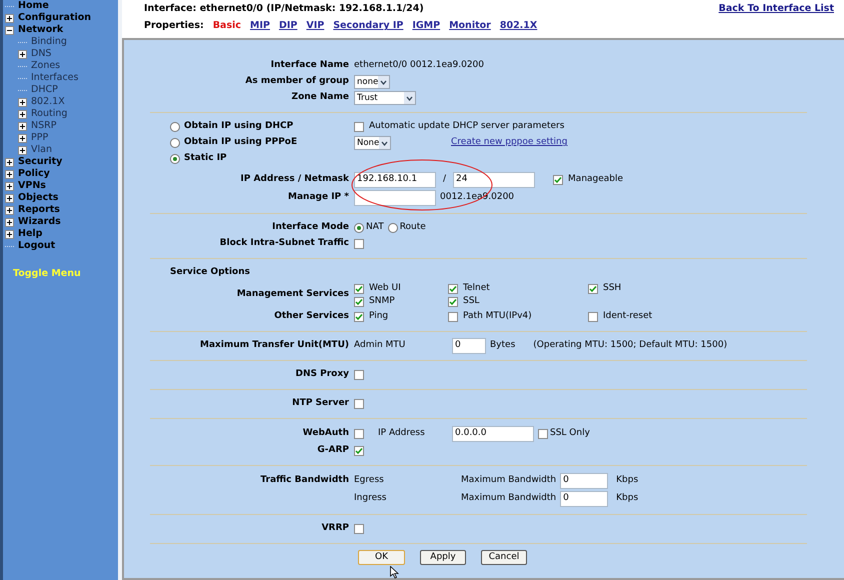  What do you see at coordinates (41, 150) in the screenshot?
I see `menu-item: Vlan` at bounding box center [41, 150].